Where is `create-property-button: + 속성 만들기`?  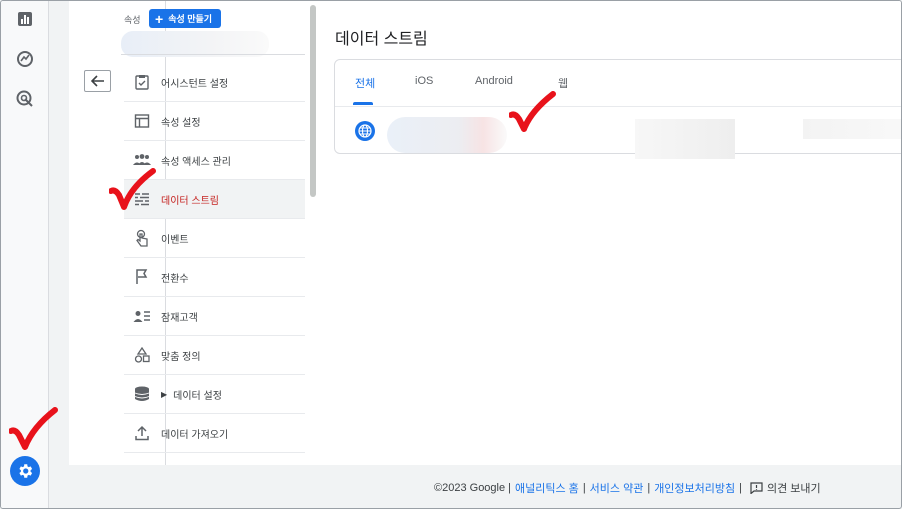
create-property-button: + 속성 만들기 is located at coordinates (185, 18).